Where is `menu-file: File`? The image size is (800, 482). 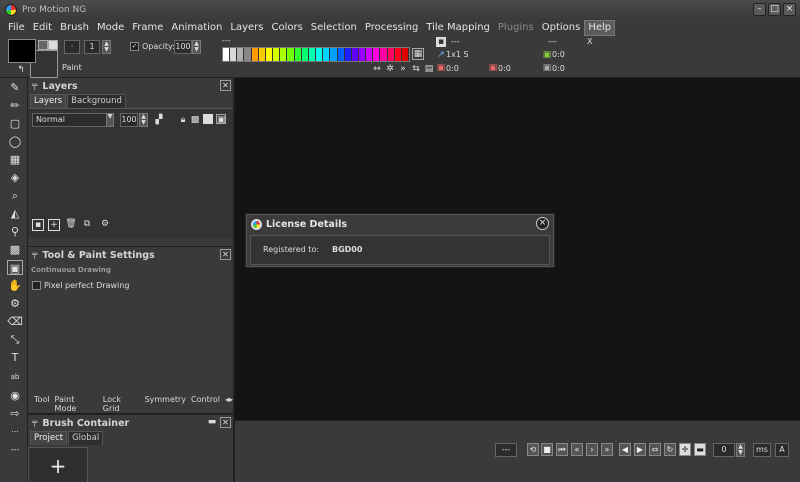 menu-file: File is located at coordinates (16, 28).